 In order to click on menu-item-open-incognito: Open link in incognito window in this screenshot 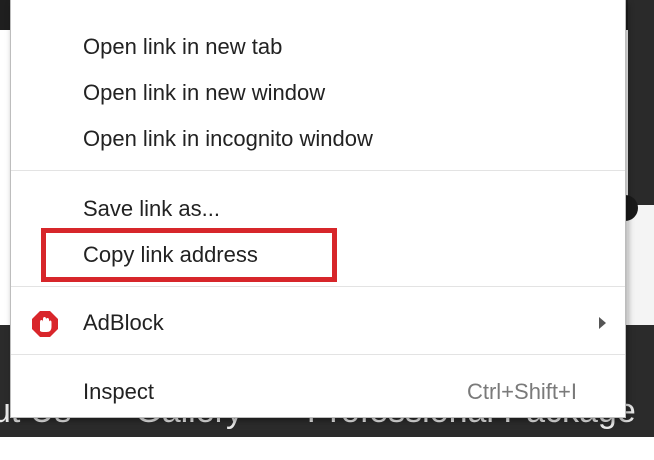, I will do `click(318, 139)`.